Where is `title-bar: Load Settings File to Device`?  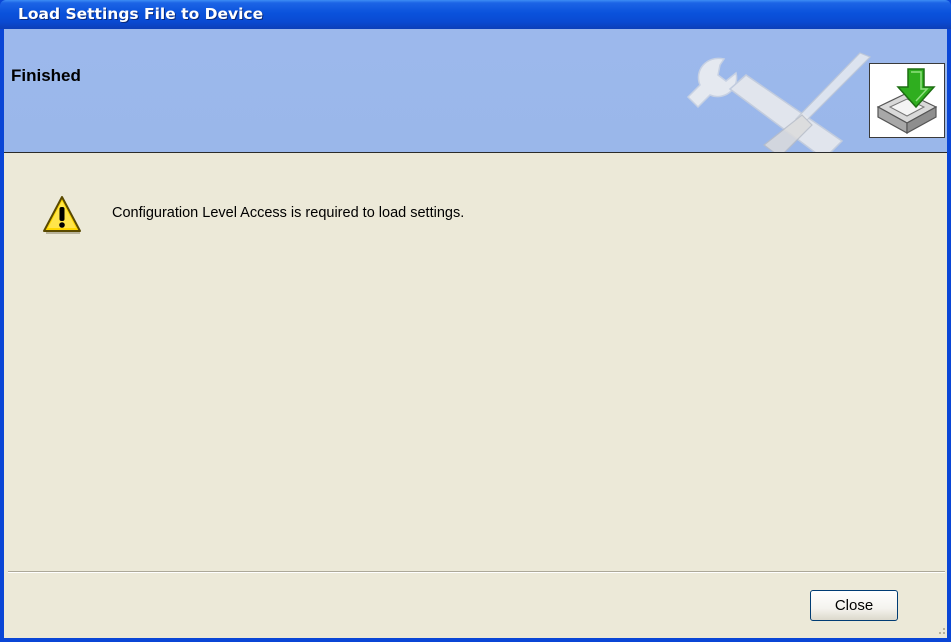
title-bar: Load Settings File to Device is located at coordinates (475, 14).